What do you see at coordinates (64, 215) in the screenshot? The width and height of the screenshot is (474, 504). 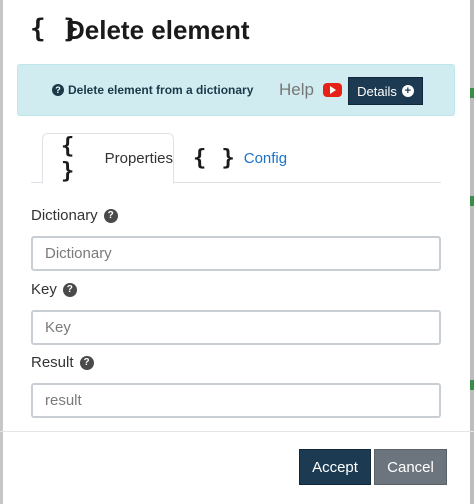 I see `dictionary-label-text: Dictionary` at bounding box center [64, 215].